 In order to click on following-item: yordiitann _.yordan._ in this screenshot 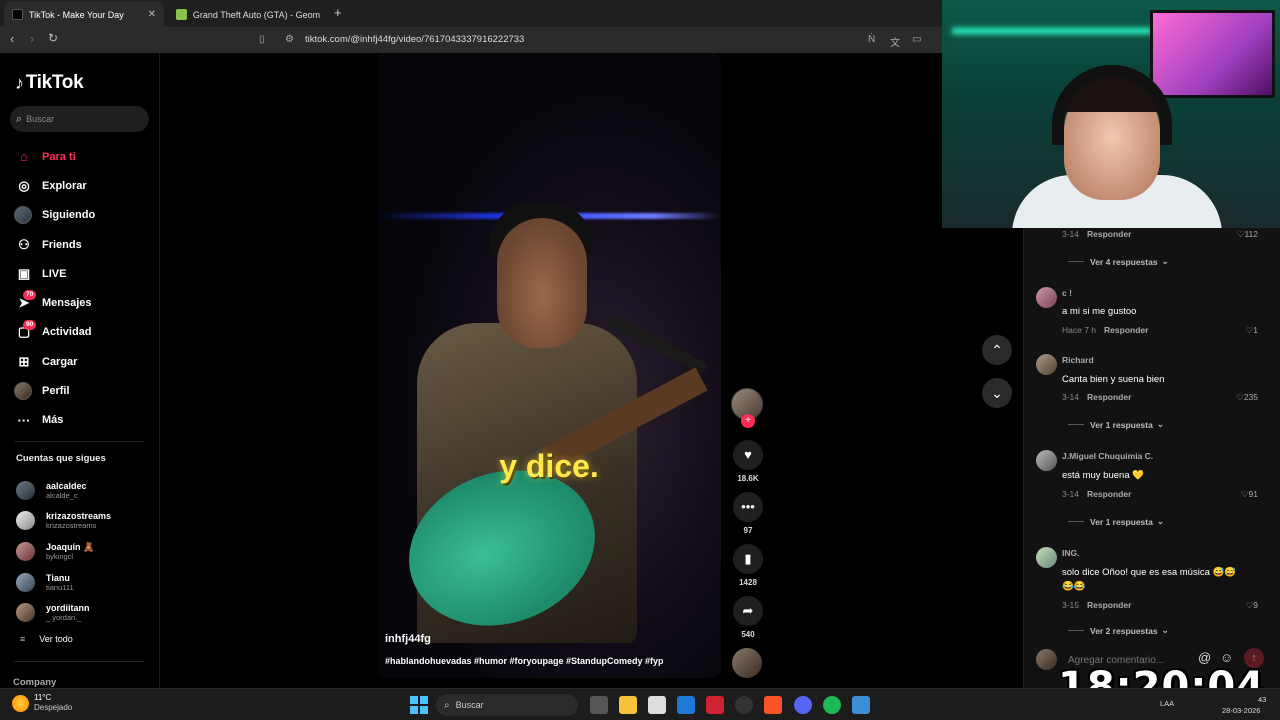, I will do `click(63, 612)`.